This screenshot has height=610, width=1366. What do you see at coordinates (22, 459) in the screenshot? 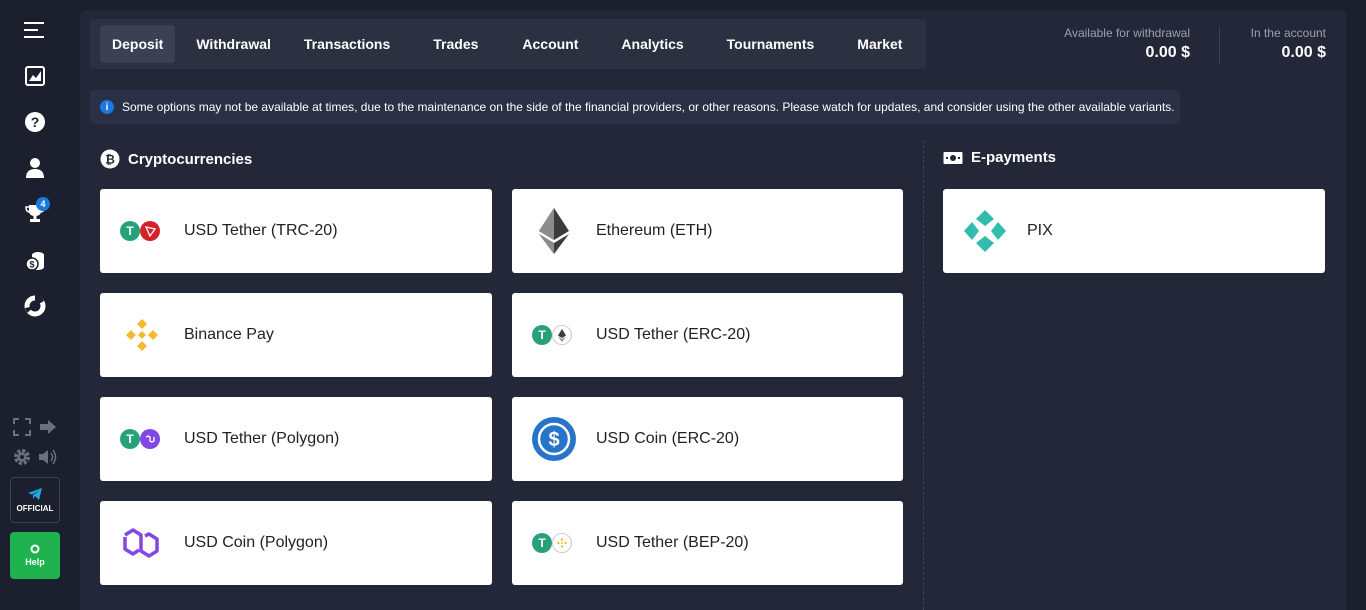
I see `settings-icon` at bounding box center [22, 459].